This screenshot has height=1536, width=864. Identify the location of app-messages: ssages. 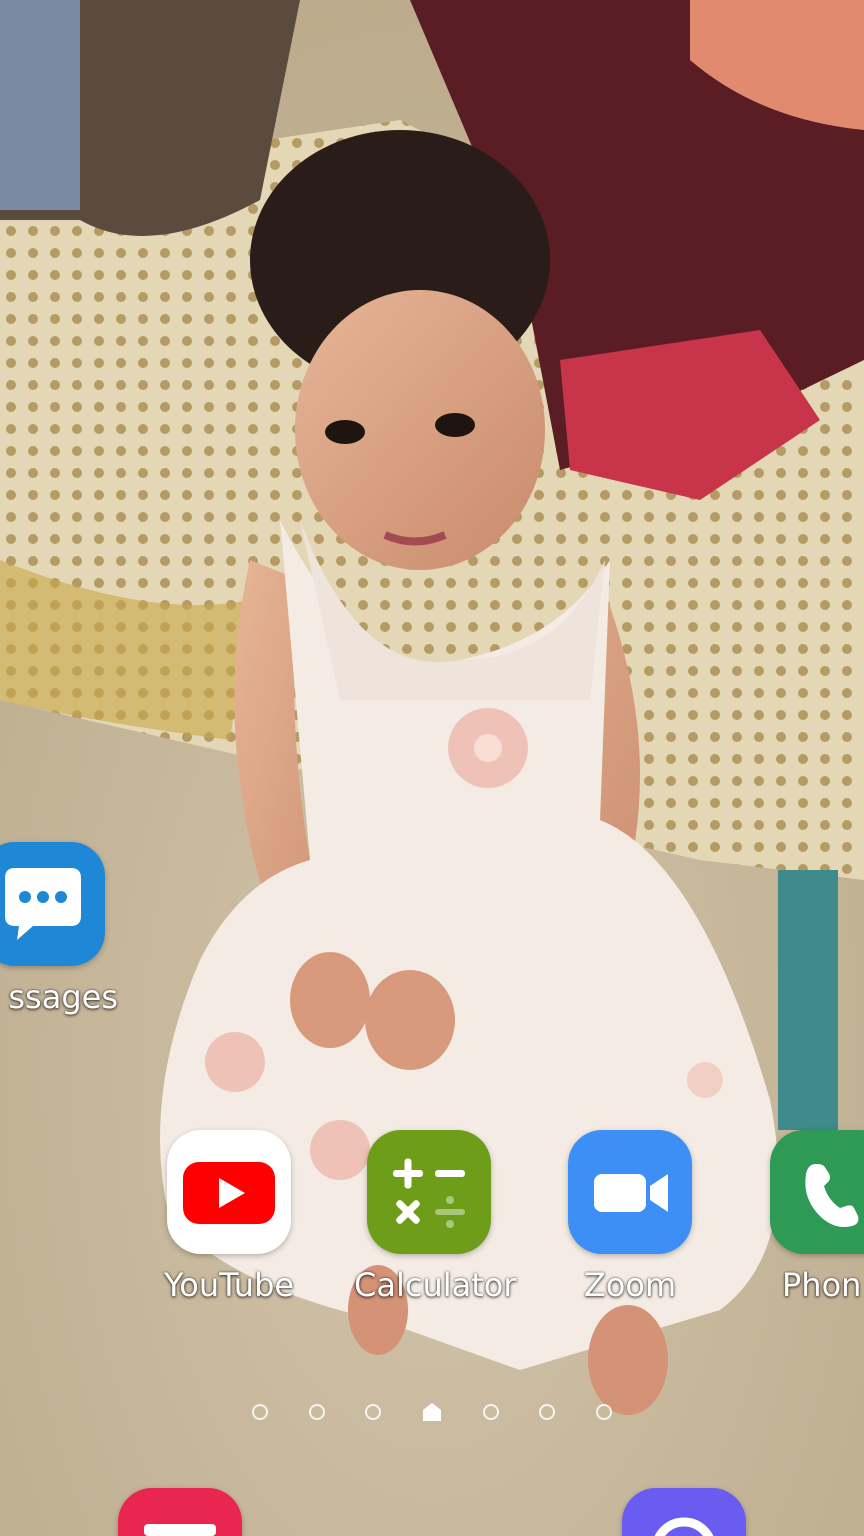
(59, 929).